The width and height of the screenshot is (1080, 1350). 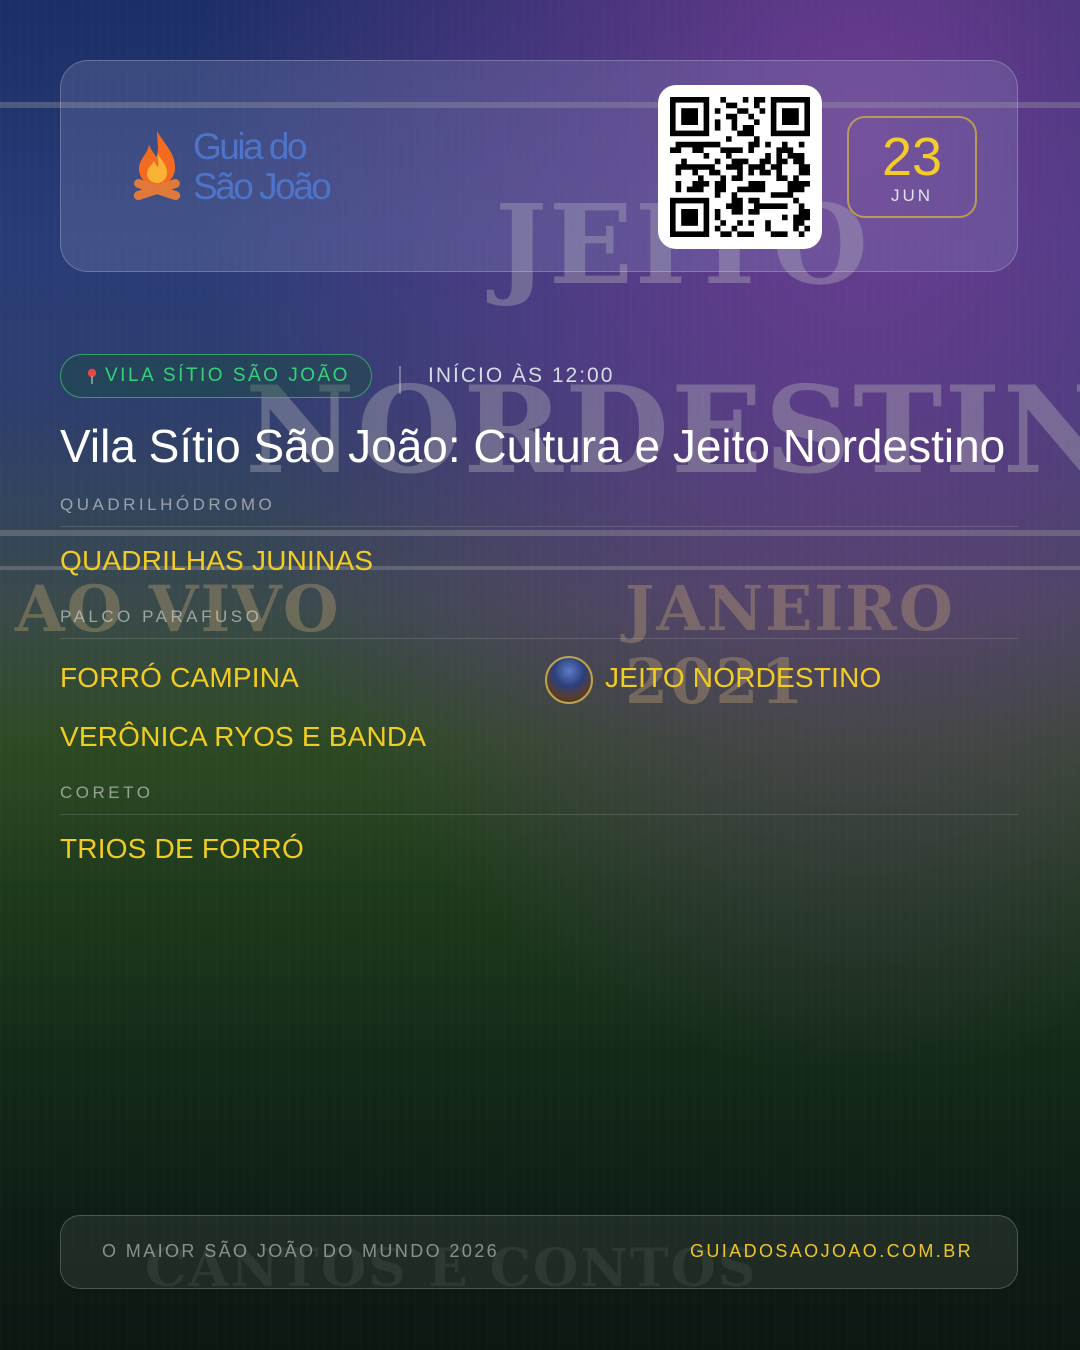 What do you see at coordinates (168, 504) in the screenshot?
I see `stage-label-quadrilhodromo: QUADRILHÓDROMO` at bounding box center [168, 504].